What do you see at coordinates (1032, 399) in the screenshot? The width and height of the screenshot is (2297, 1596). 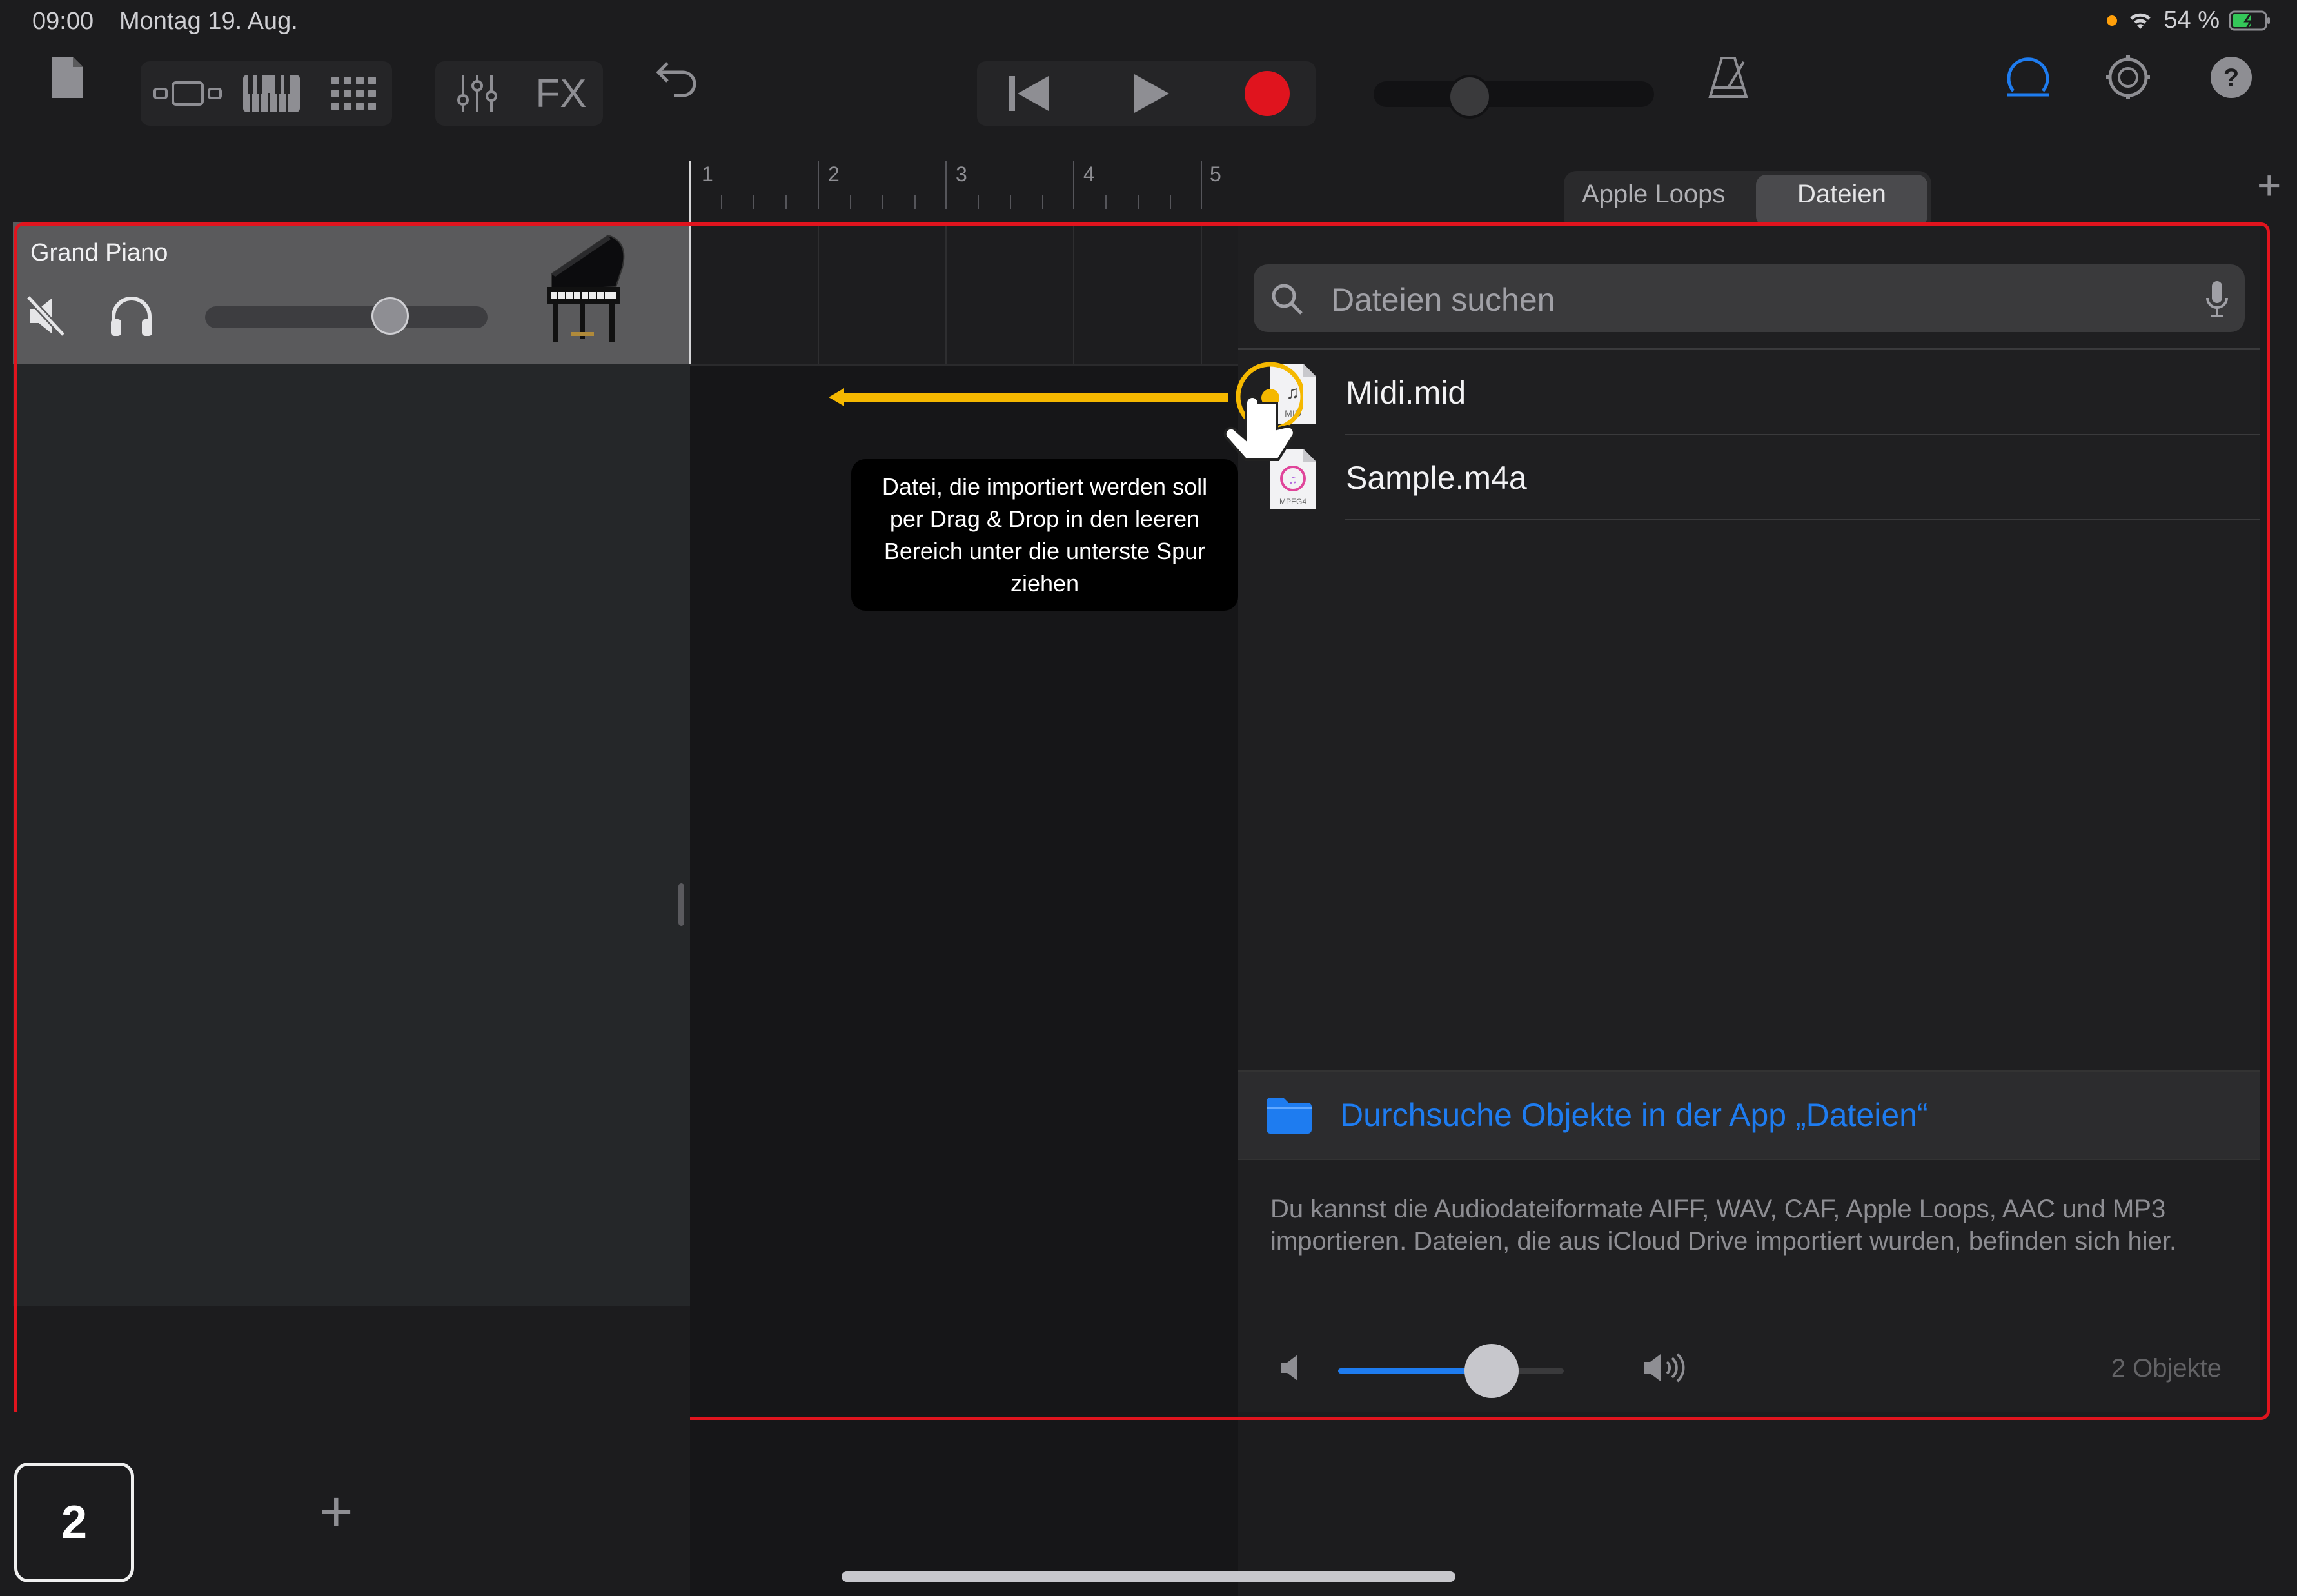 I see `drag-arrow` at bounding box center [1032, 399].